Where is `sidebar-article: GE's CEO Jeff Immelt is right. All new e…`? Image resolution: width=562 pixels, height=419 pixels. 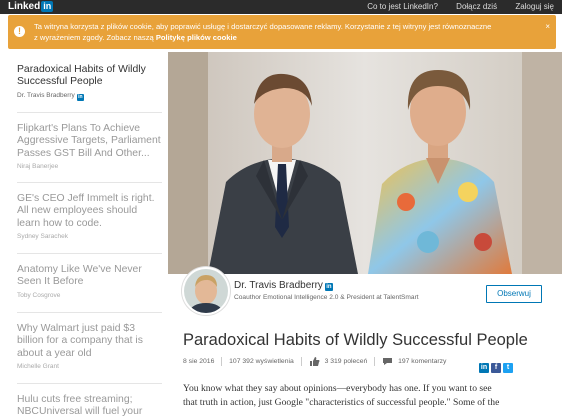 sidebar-article: GE's CEO Jeff Immelt is right. All new e… is located at coordinates (89, 216).